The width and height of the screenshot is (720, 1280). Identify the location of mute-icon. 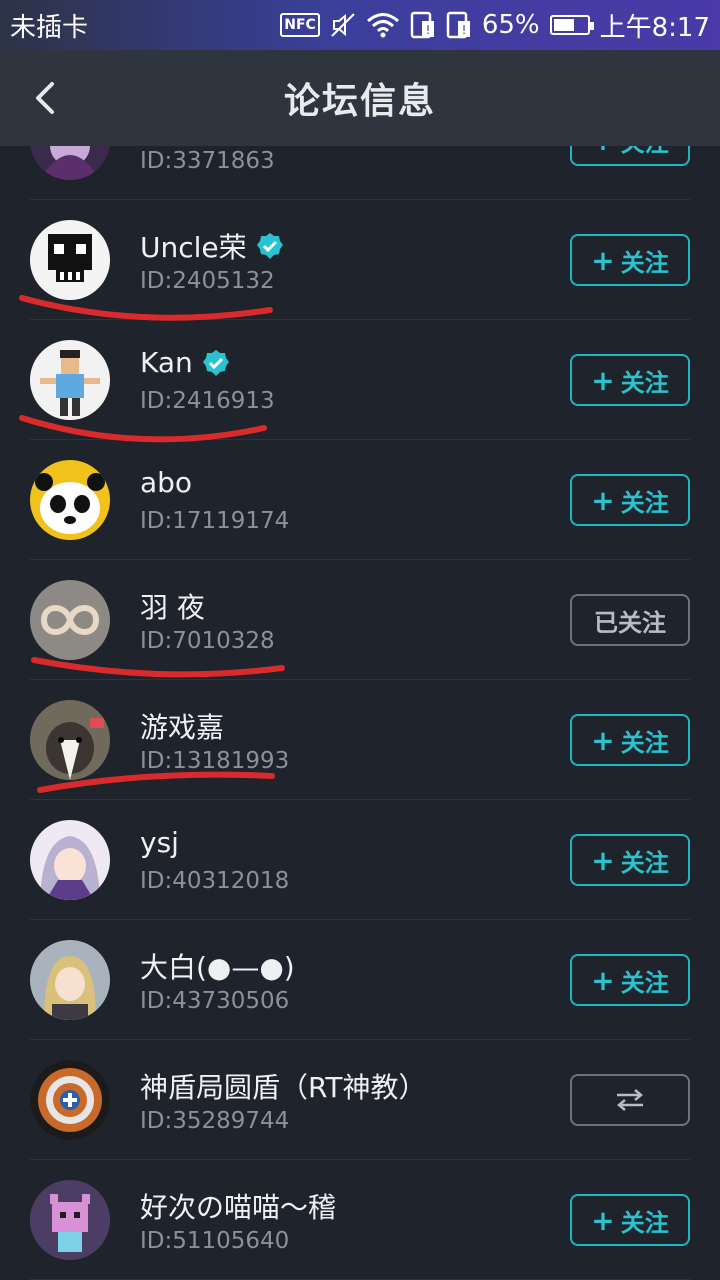
(343, 25).